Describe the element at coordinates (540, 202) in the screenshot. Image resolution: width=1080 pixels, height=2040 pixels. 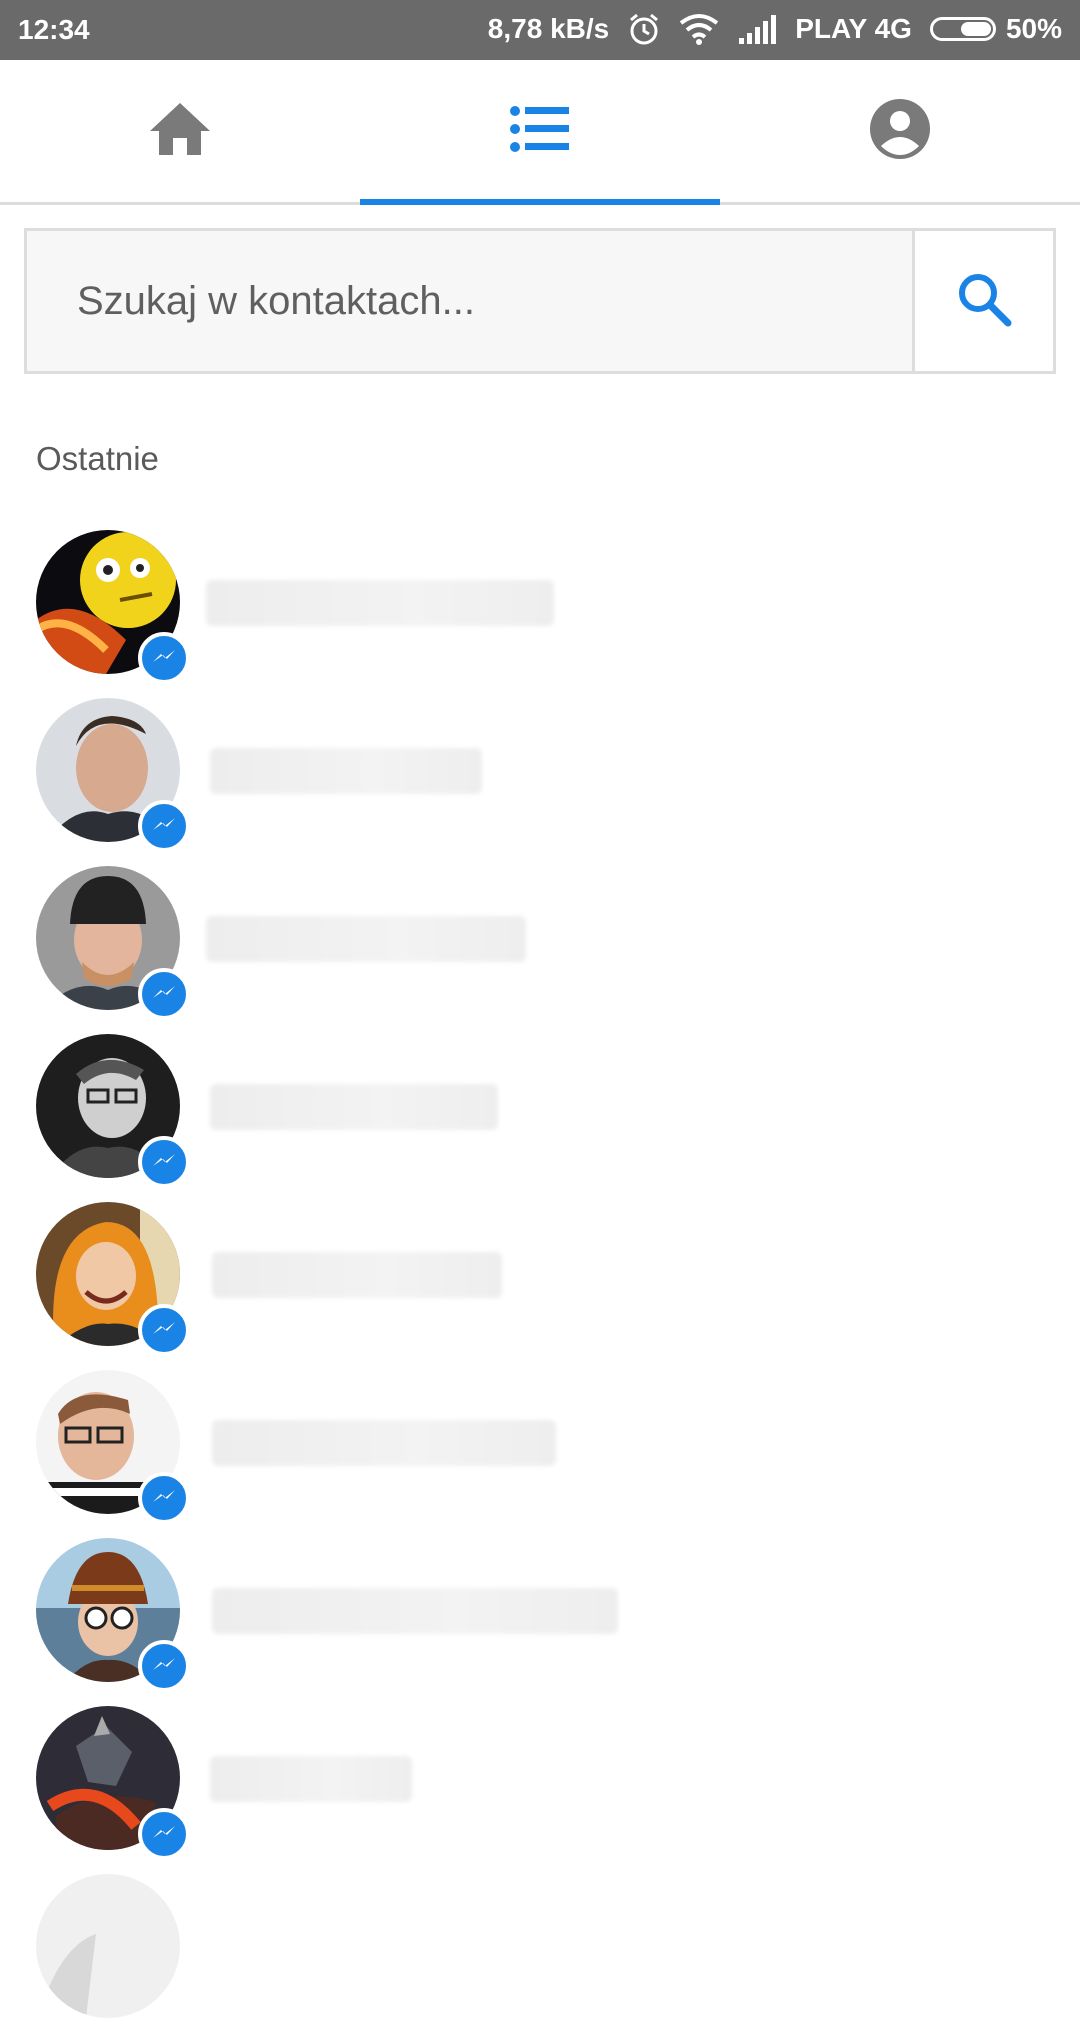
I see `active-tab-indicator` at that location.